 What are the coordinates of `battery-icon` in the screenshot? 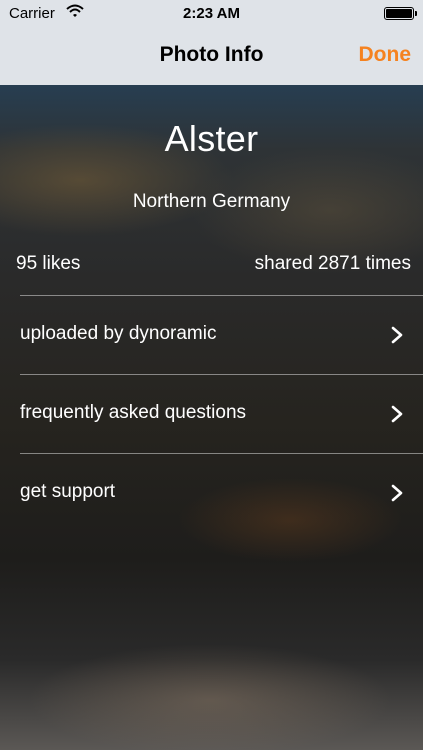 It's located at (400, 13).